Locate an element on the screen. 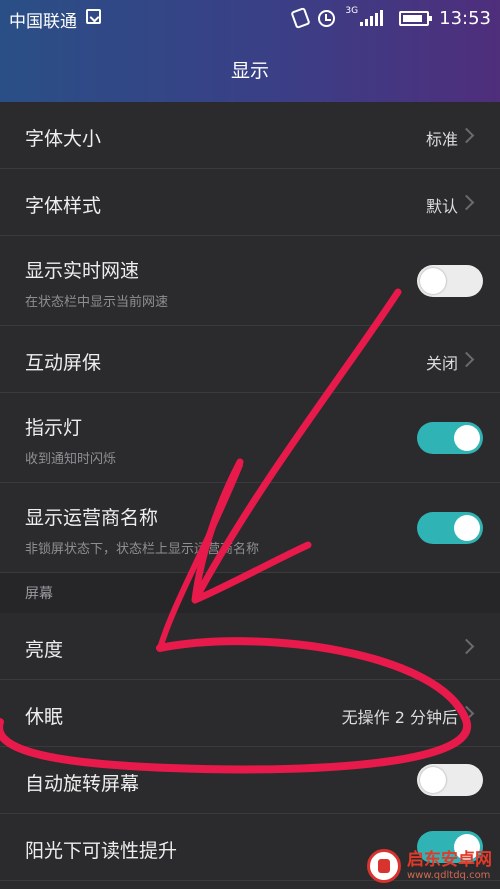 This screenshot has height=889, width=500. setting-net-speed: 显示实时网速 在状态栏中显示当前网速 is located at coordinates (250, 281).